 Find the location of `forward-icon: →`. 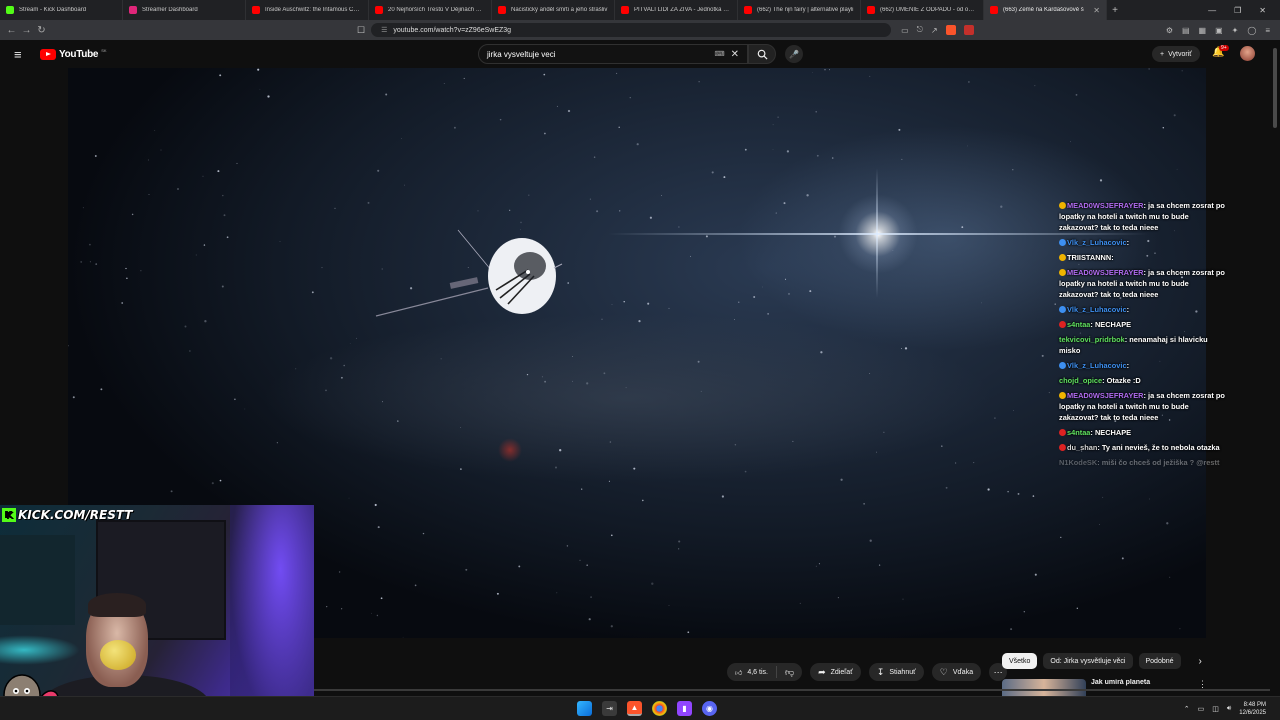

forward-icon: → is located at coordinates (26, 30).